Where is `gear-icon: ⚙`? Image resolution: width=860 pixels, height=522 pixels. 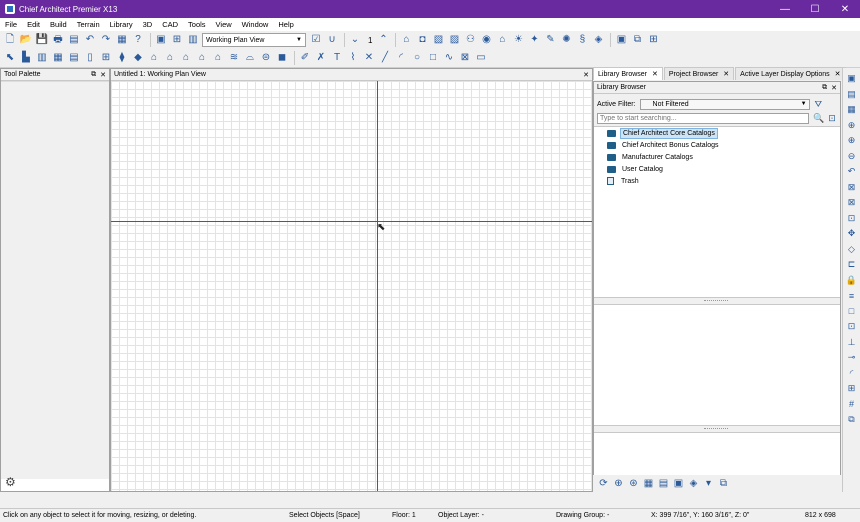 gear-icon: ⚙ is located at coordinates (10, 482).